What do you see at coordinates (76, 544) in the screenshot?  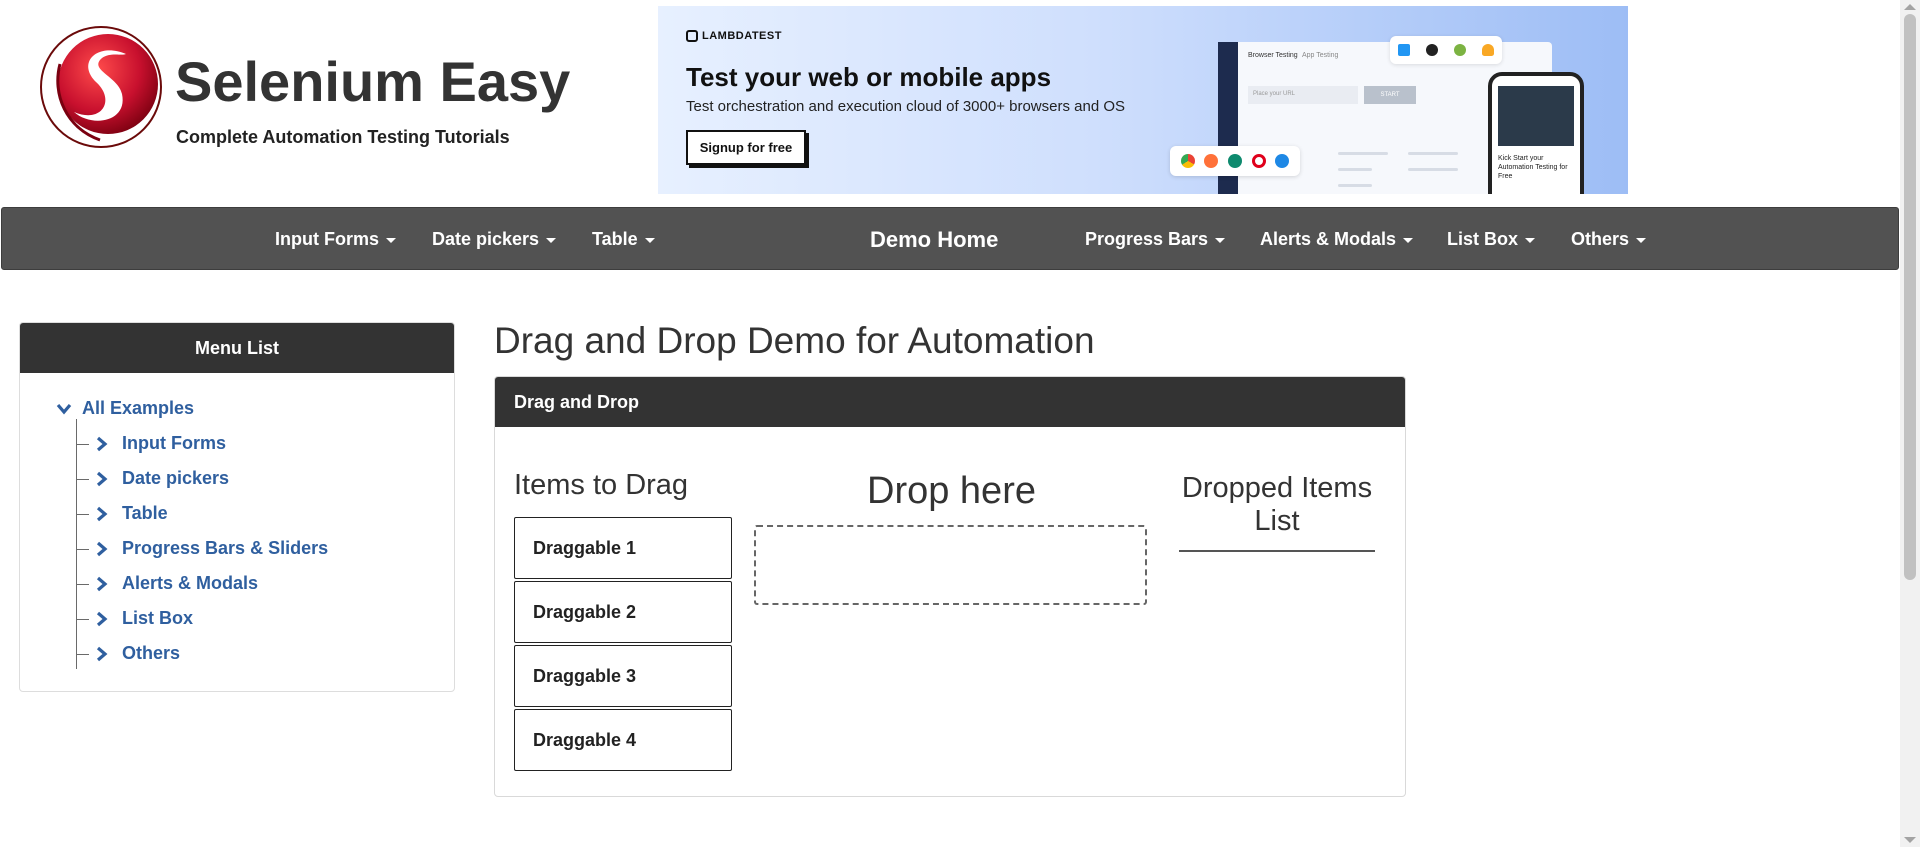 I see `tree-connector` at bounding box center [76, 544].